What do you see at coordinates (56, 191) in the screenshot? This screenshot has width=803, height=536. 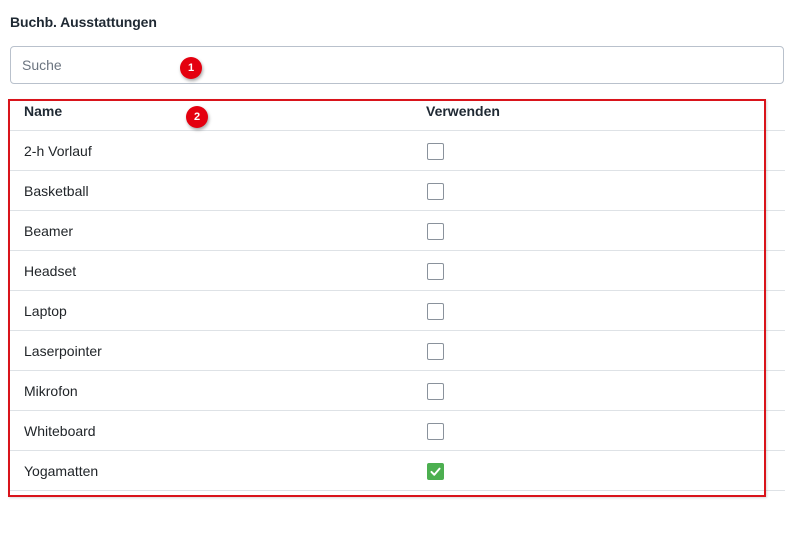 I see `equipment-name: Basketball` at bounding box center [56, 191].